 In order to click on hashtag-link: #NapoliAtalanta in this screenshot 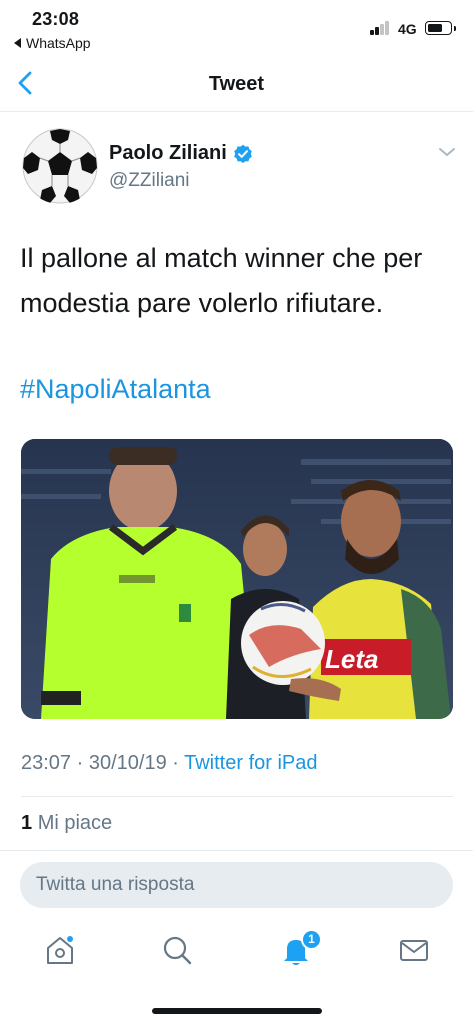, I will do `click(115, 389)`.